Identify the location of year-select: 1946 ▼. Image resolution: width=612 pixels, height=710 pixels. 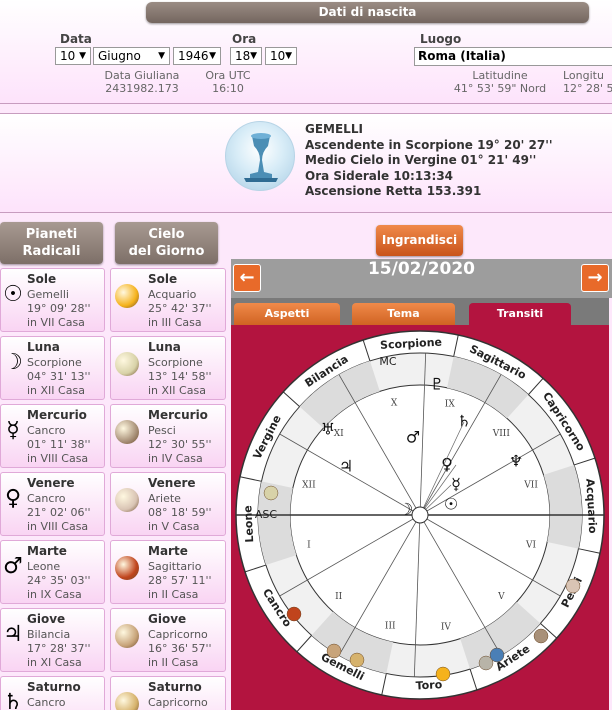
(197, 56).